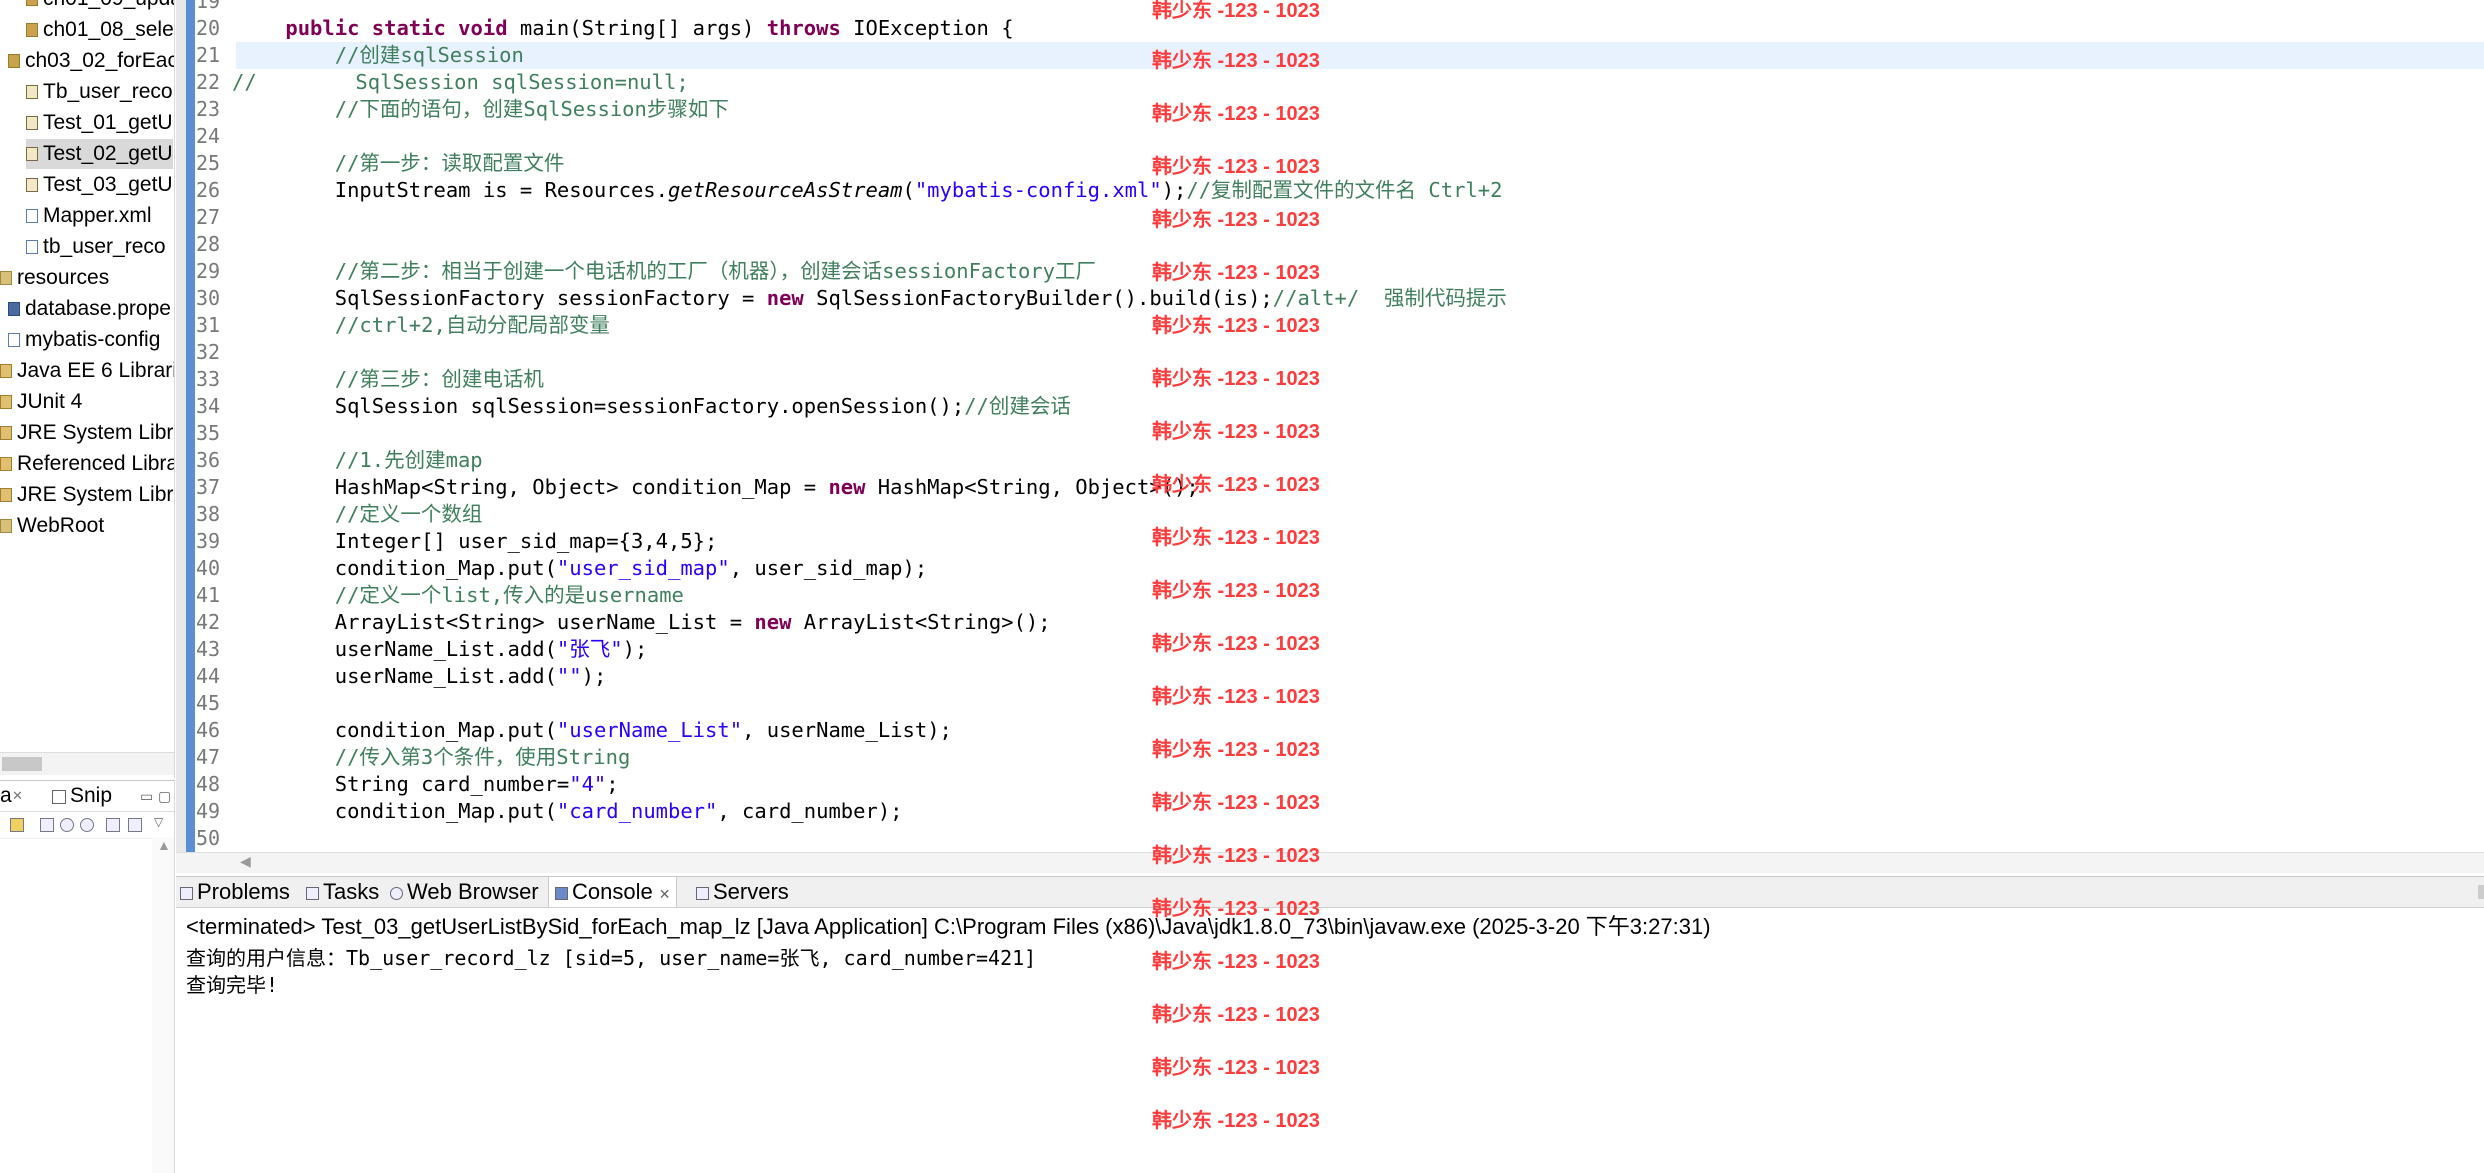 Image resolution: width=2484 pixels, height=1173 pixels. What do you see at coordinates (164, 796) in the screenshot?
I see `maximize-icon: ▢` at bounding box center [164, 796].